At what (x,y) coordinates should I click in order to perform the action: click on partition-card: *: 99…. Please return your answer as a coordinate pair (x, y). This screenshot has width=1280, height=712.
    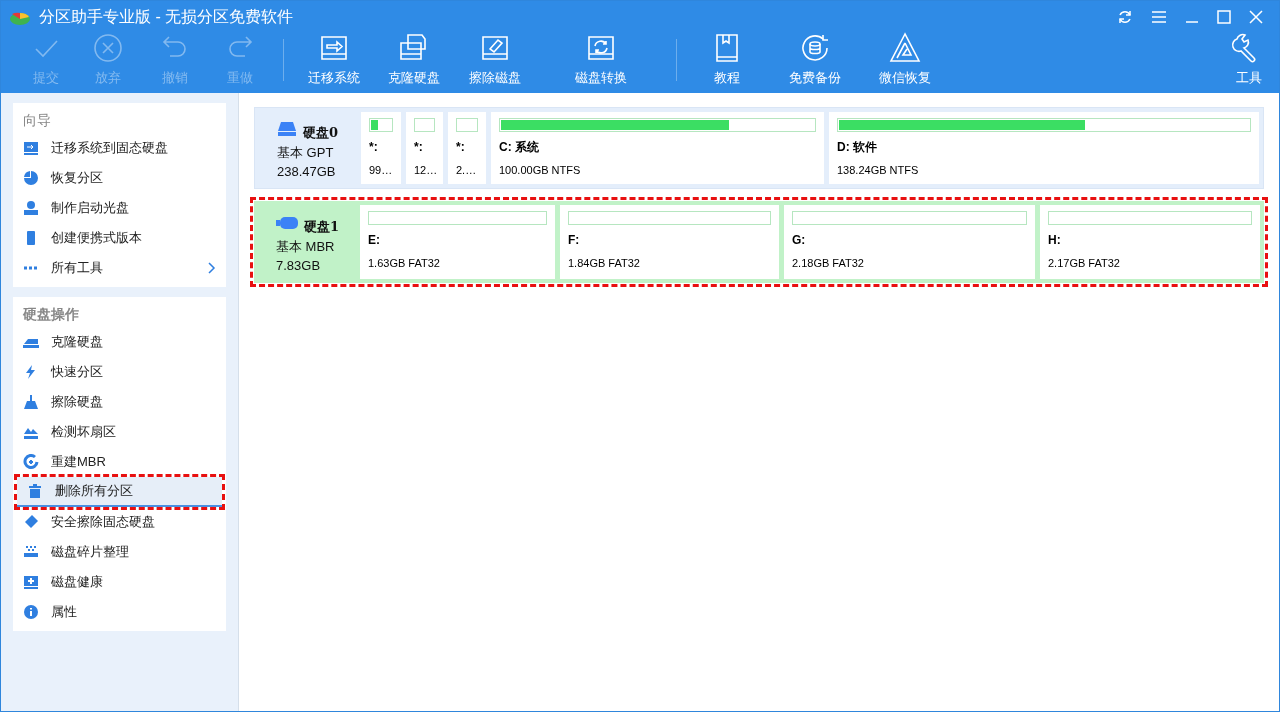
    Looking at the image, I should click on (381, 148).